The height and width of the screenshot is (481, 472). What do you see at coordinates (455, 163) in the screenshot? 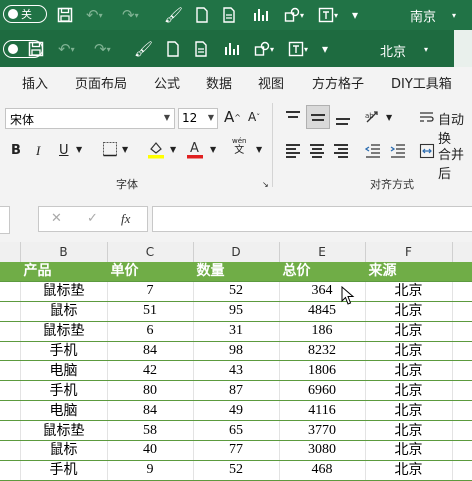
I see `merge-center-label: 合并后` at bounding box center [455, 163].